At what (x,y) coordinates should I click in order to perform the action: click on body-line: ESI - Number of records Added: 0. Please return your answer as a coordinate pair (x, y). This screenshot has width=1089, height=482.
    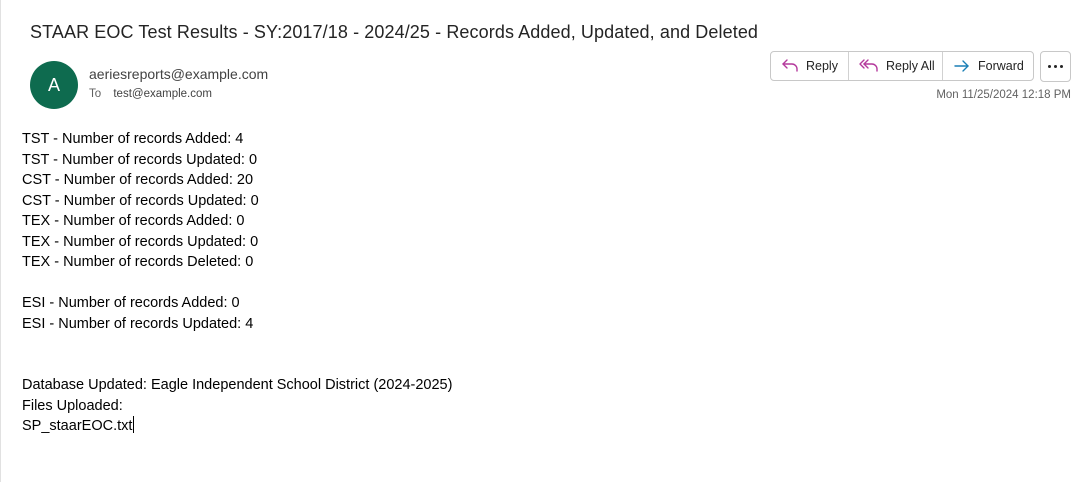
    Looking at the image, I should click on (131, 303).